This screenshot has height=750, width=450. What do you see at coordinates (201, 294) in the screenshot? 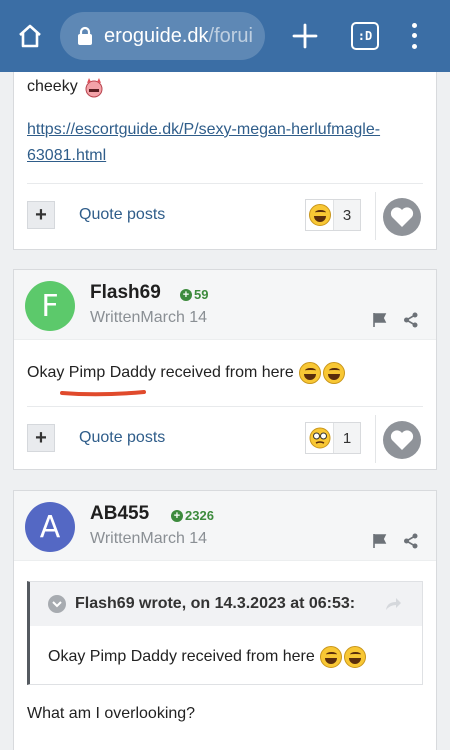
I see `reputation-count: 59` at bounding box center [201, 294].